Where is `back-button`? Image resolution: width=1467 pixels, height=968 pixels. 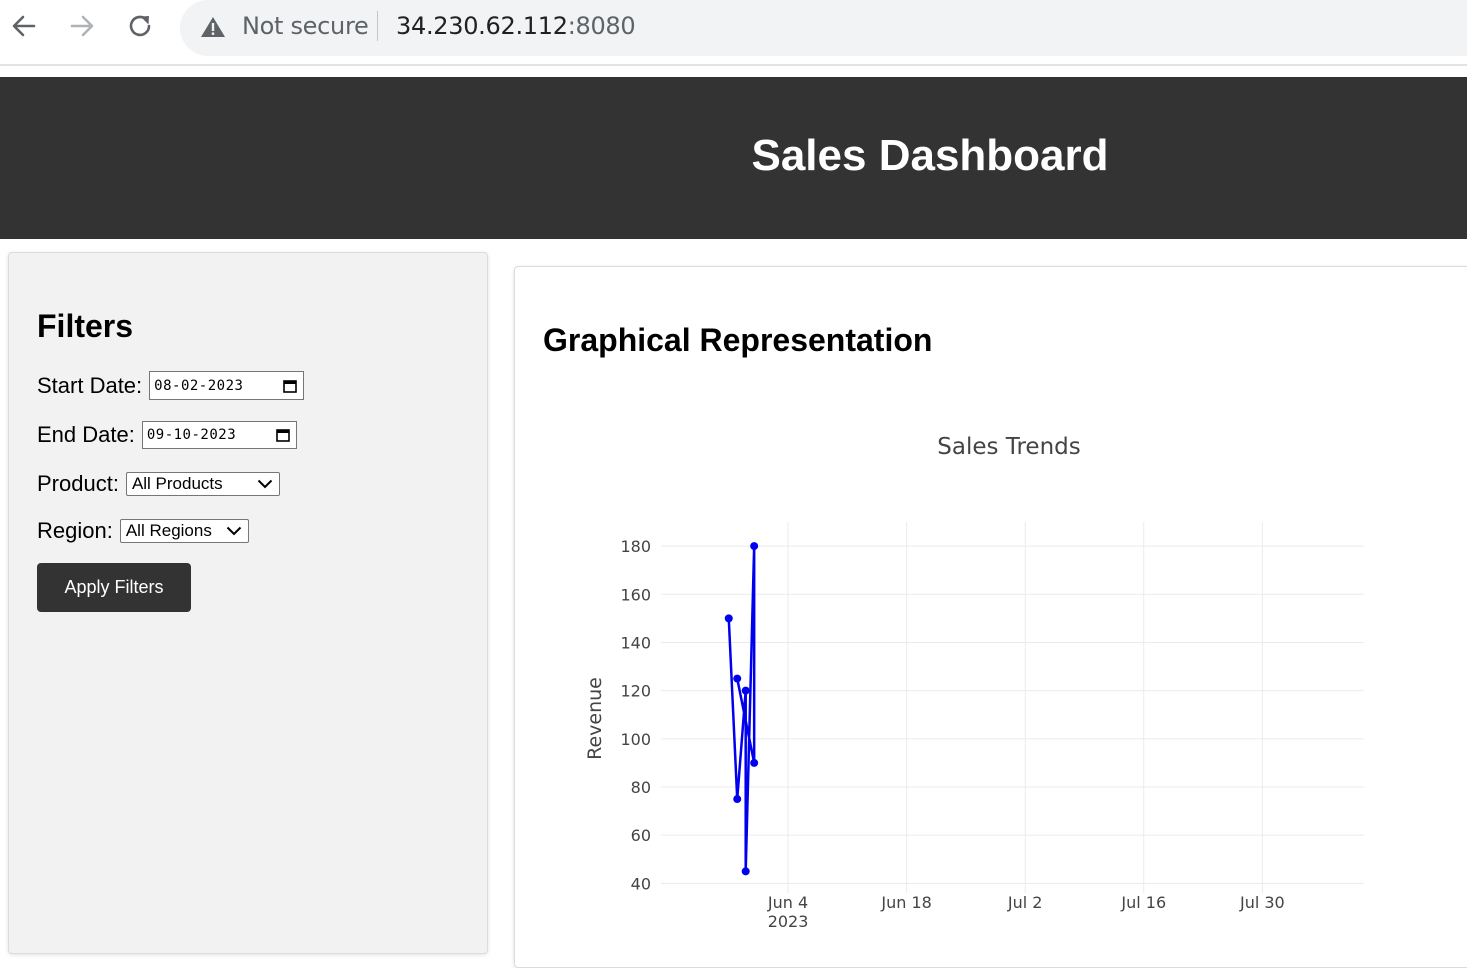
back-button is located at coordinates (24, 26).